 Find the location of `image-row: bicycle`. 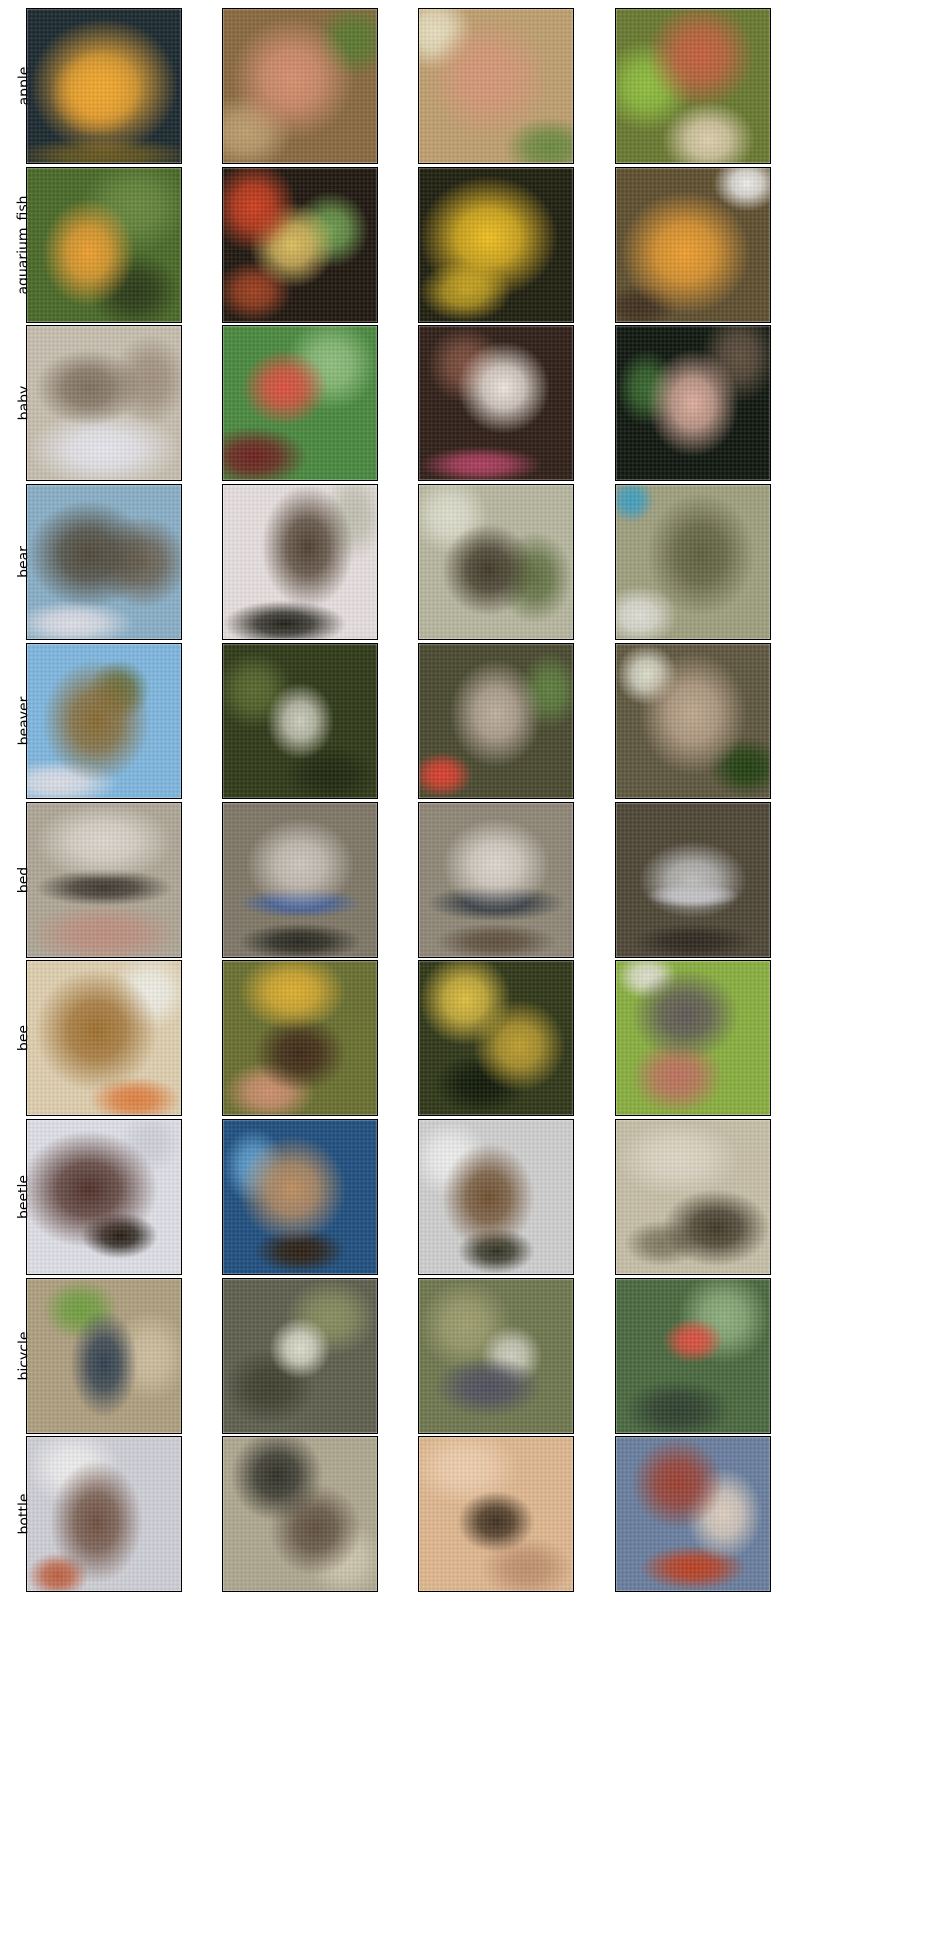

image-row: bicycle is located at coordinates (466, 1355).